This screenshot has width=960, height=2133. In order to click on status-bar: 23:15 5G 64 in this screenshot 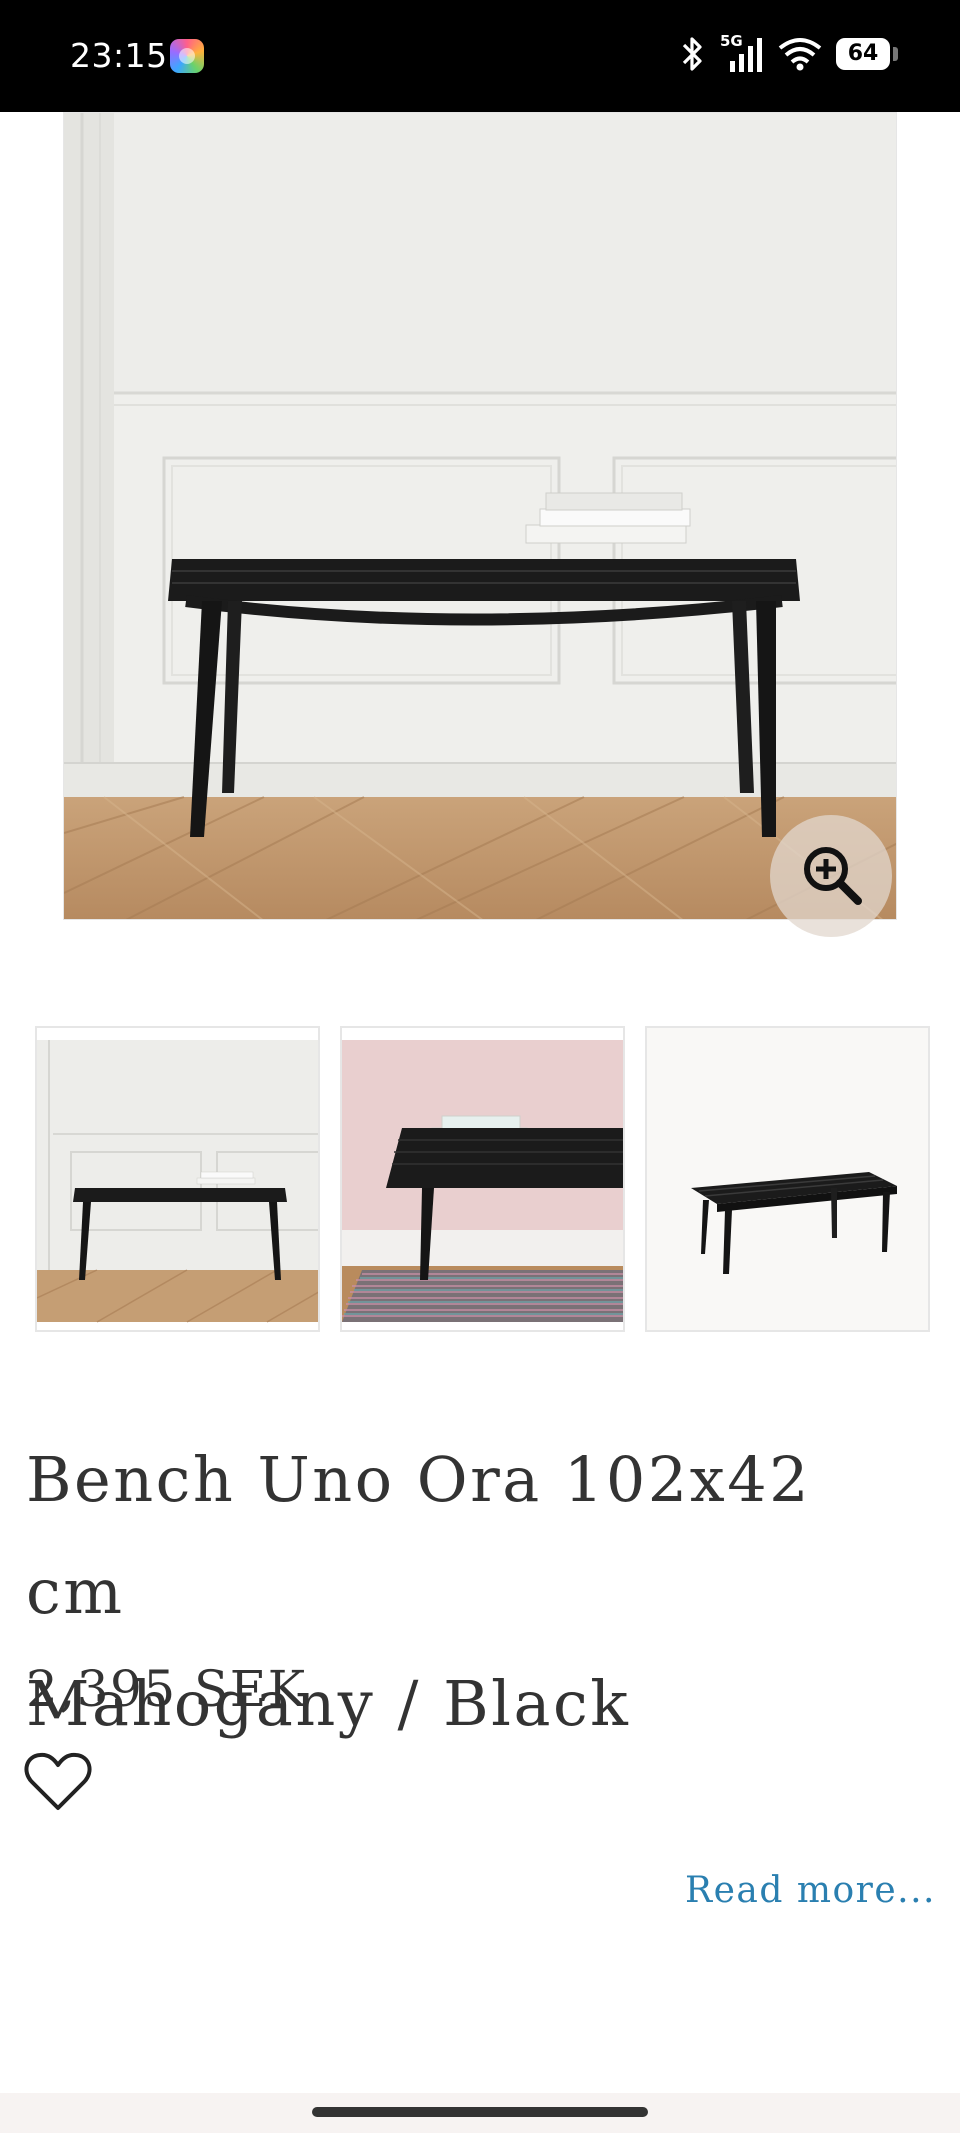, I will do `click(480, 56)`.